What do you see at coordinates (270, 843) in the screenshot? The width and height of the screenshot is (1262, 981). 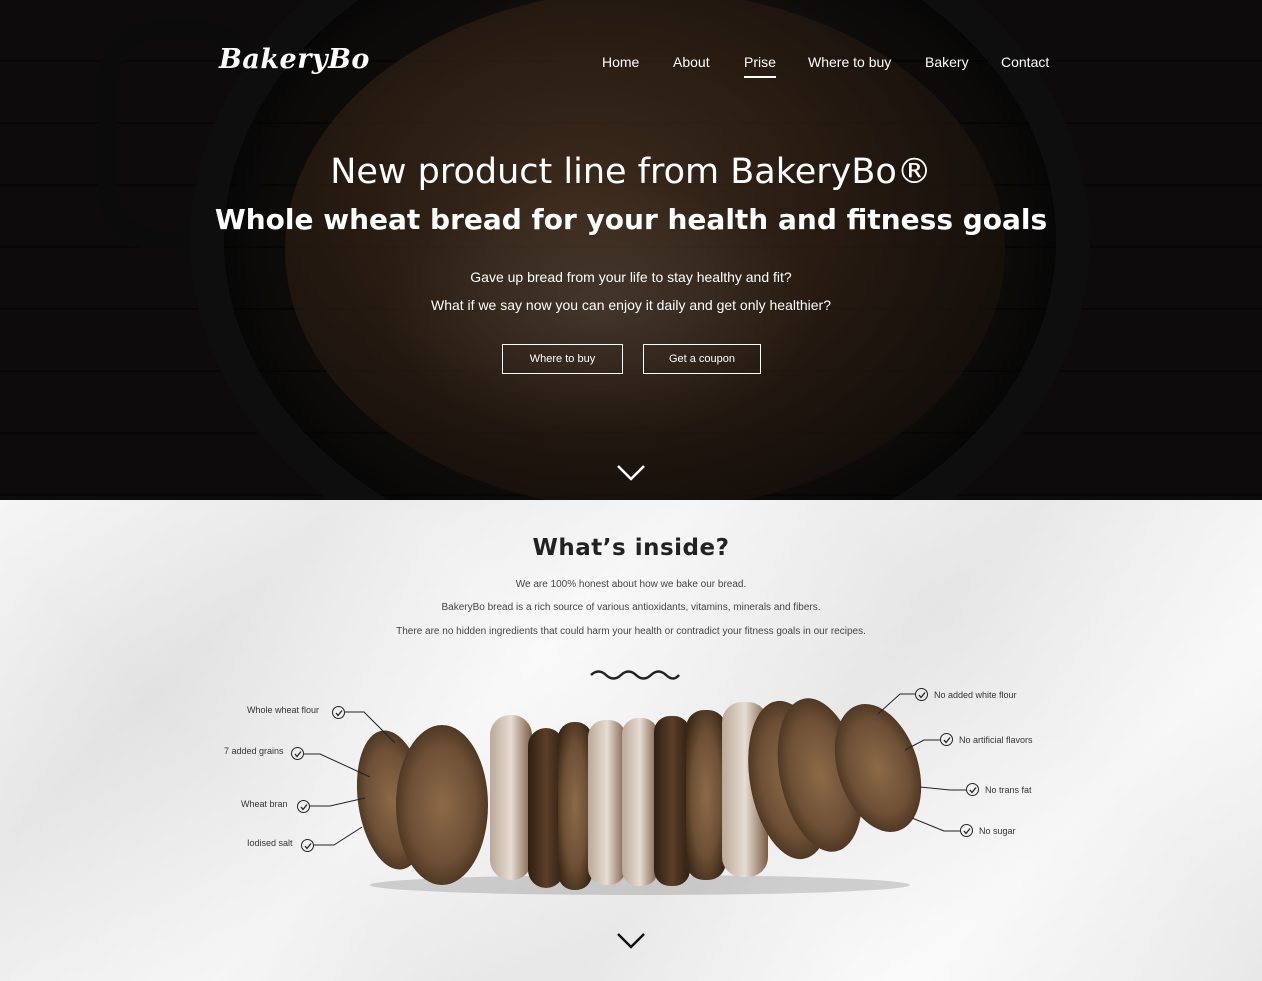 I see `ingredient-label: Iodised salt` at bounding box center [270, 843].